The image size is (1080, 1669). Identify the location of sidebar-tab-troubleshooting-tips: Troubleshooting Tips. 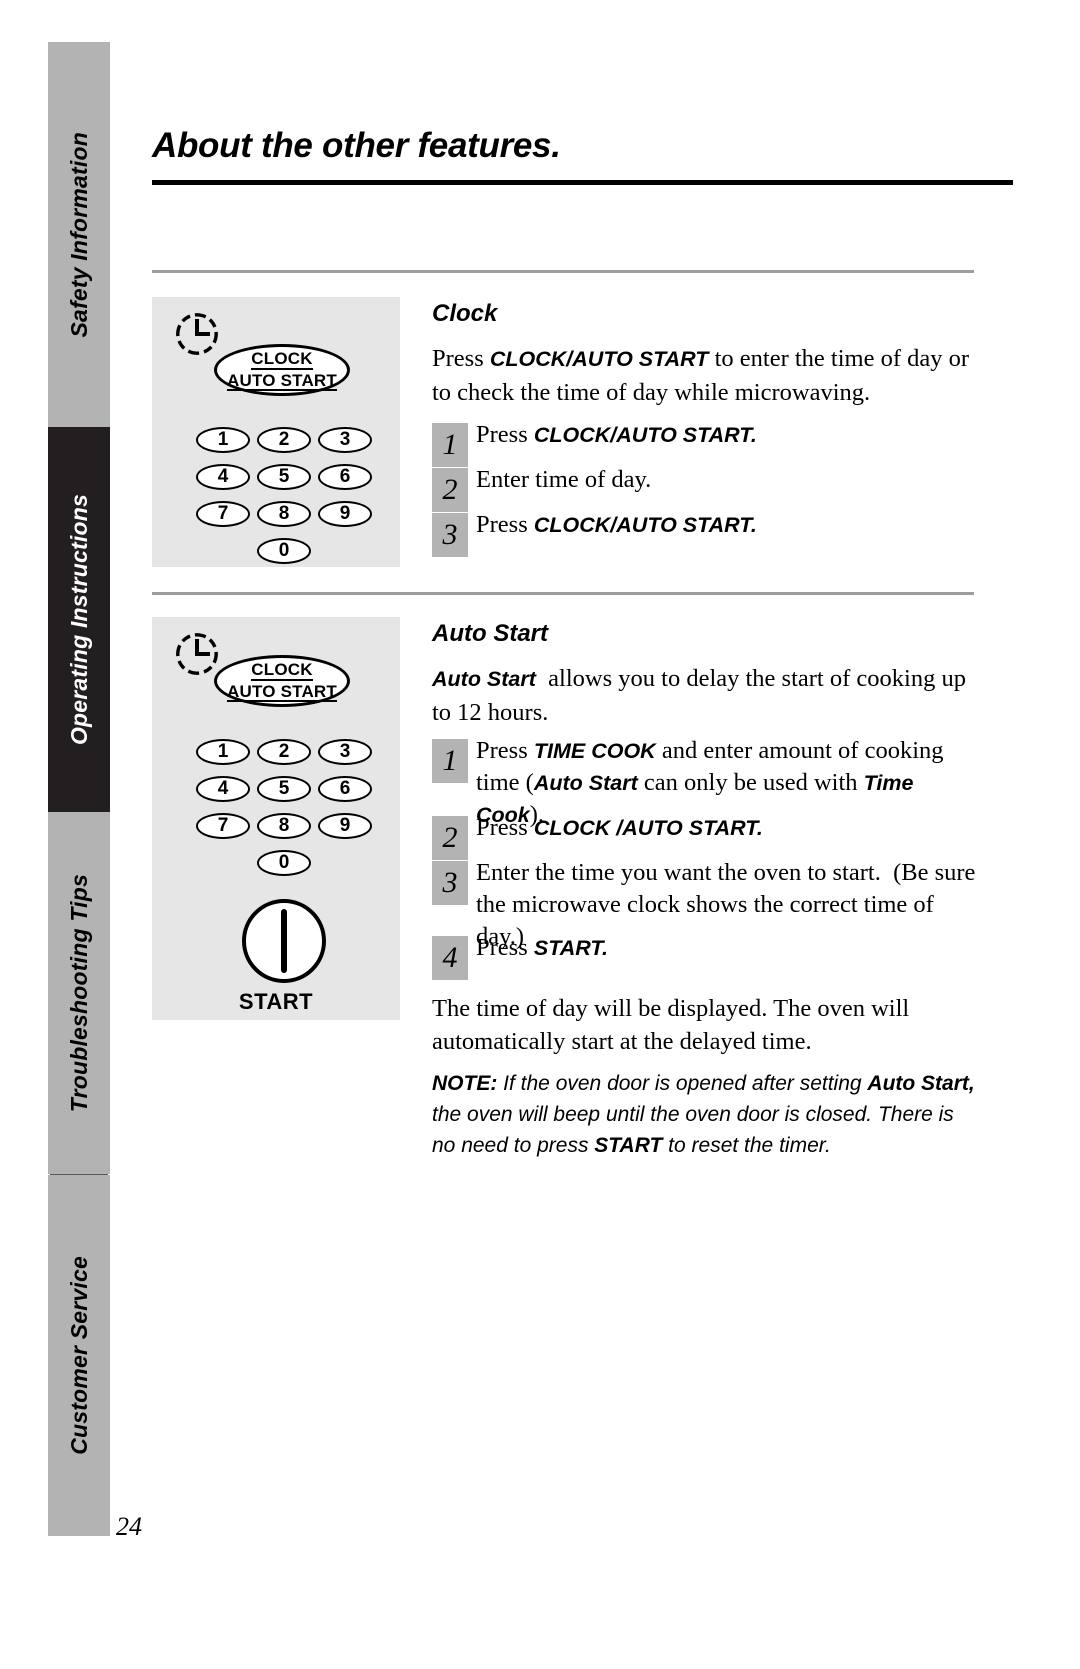
(79, 993).